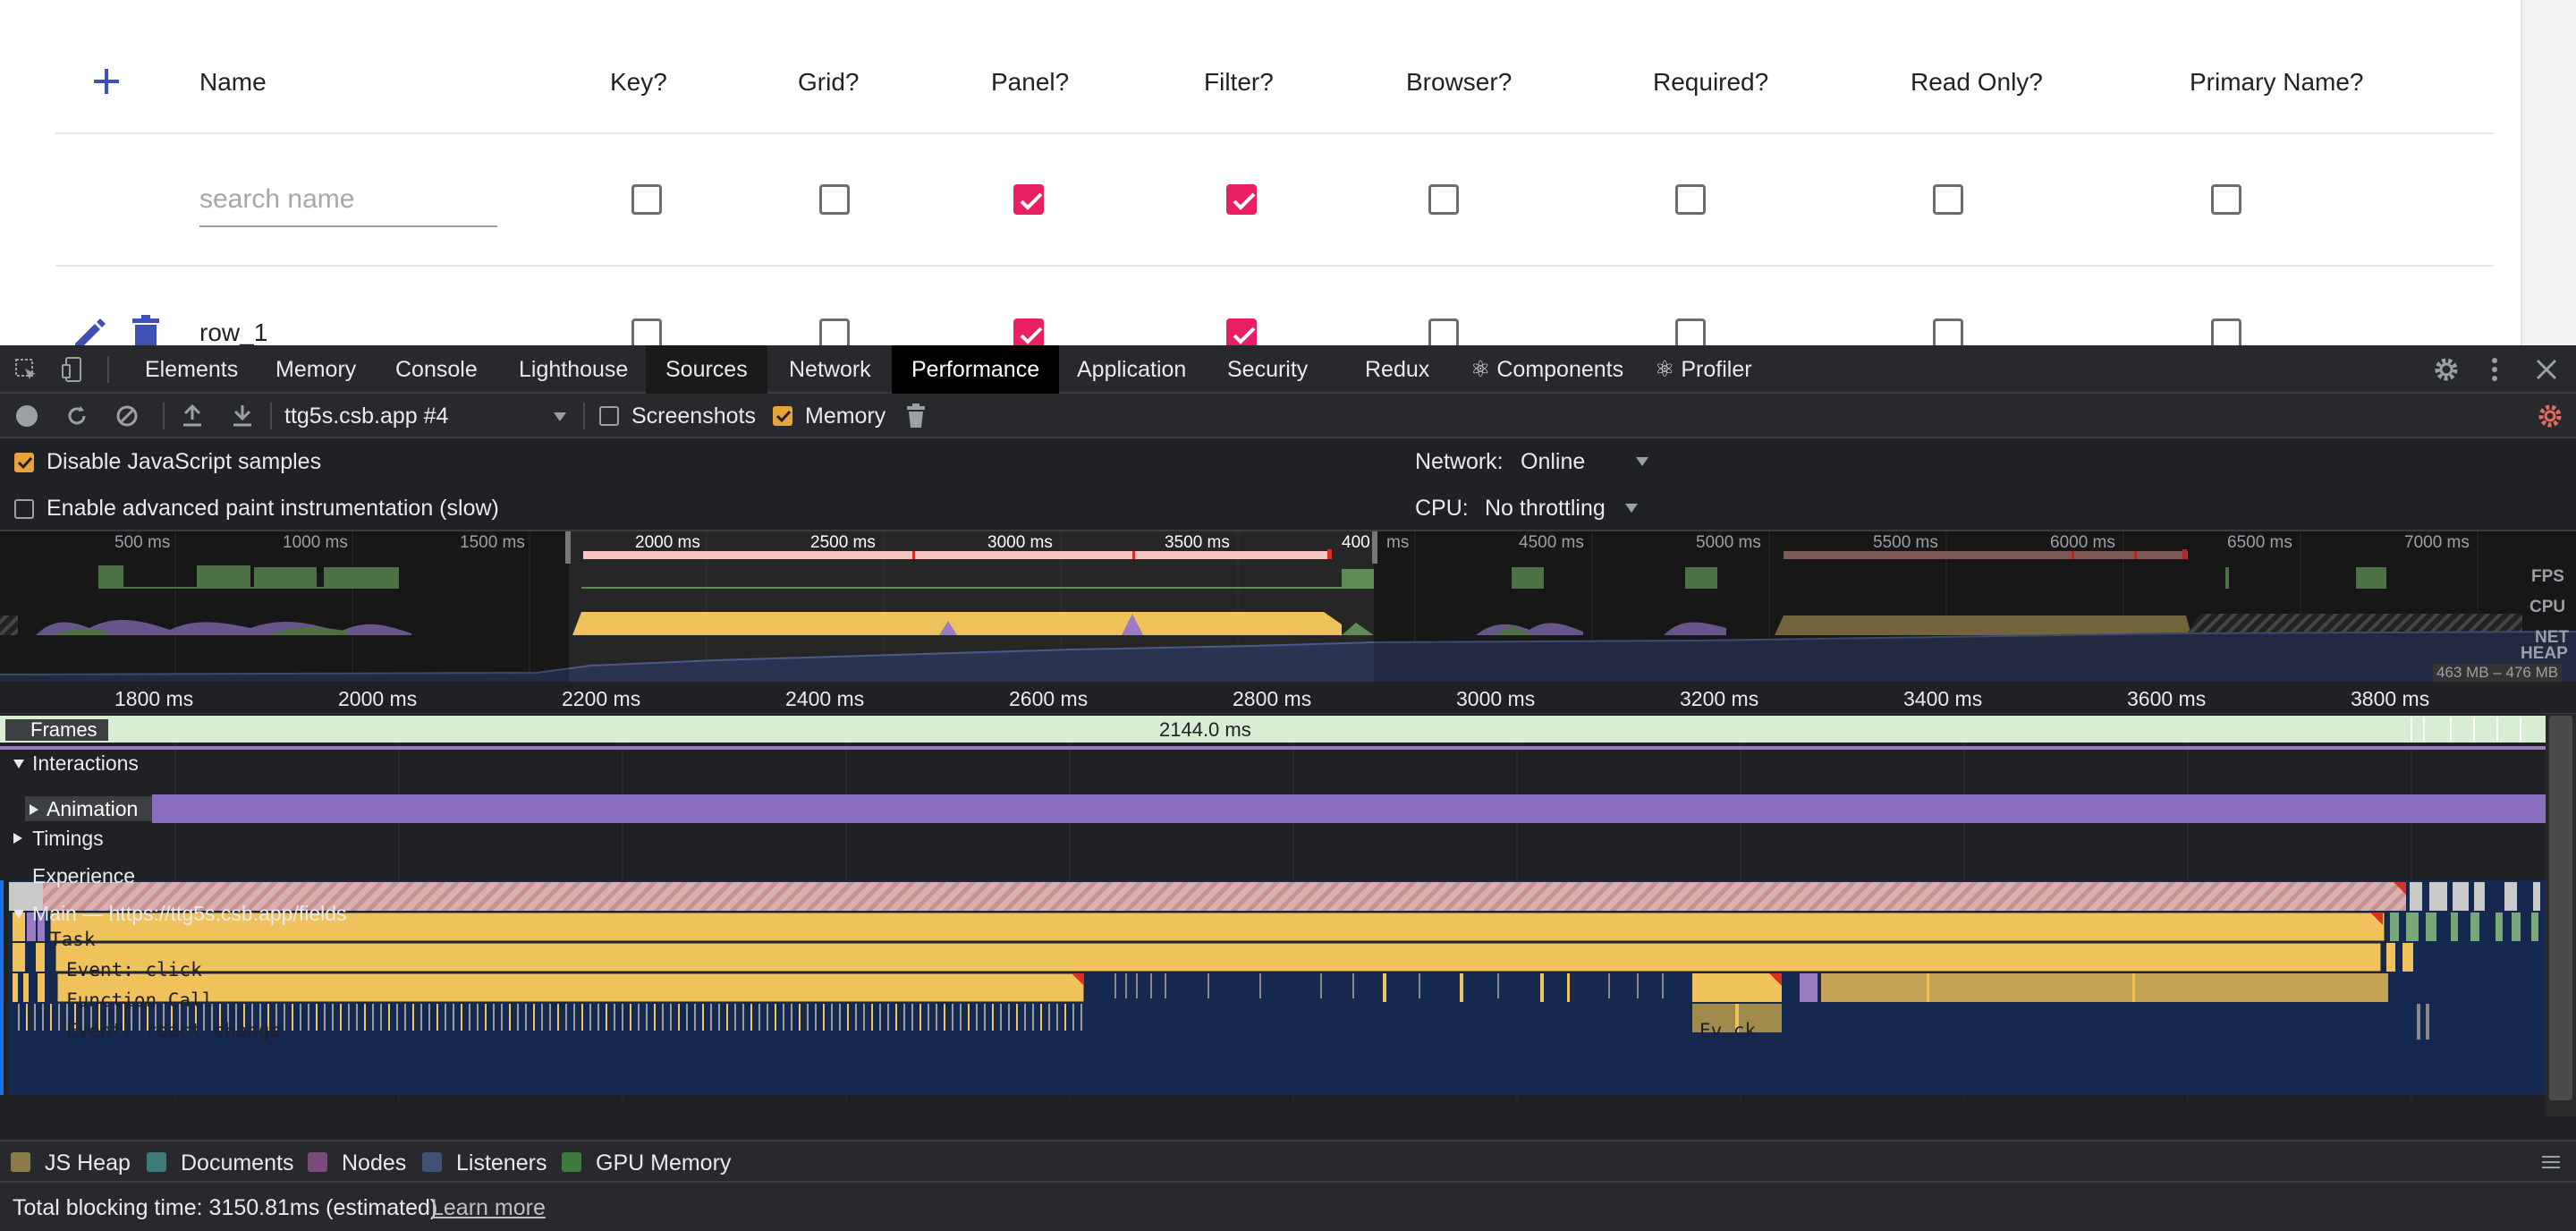 Image resolution: width=2576 pixels, height=1231 pixels. I want to click on listeners-checkbox, so click(432, 1162).